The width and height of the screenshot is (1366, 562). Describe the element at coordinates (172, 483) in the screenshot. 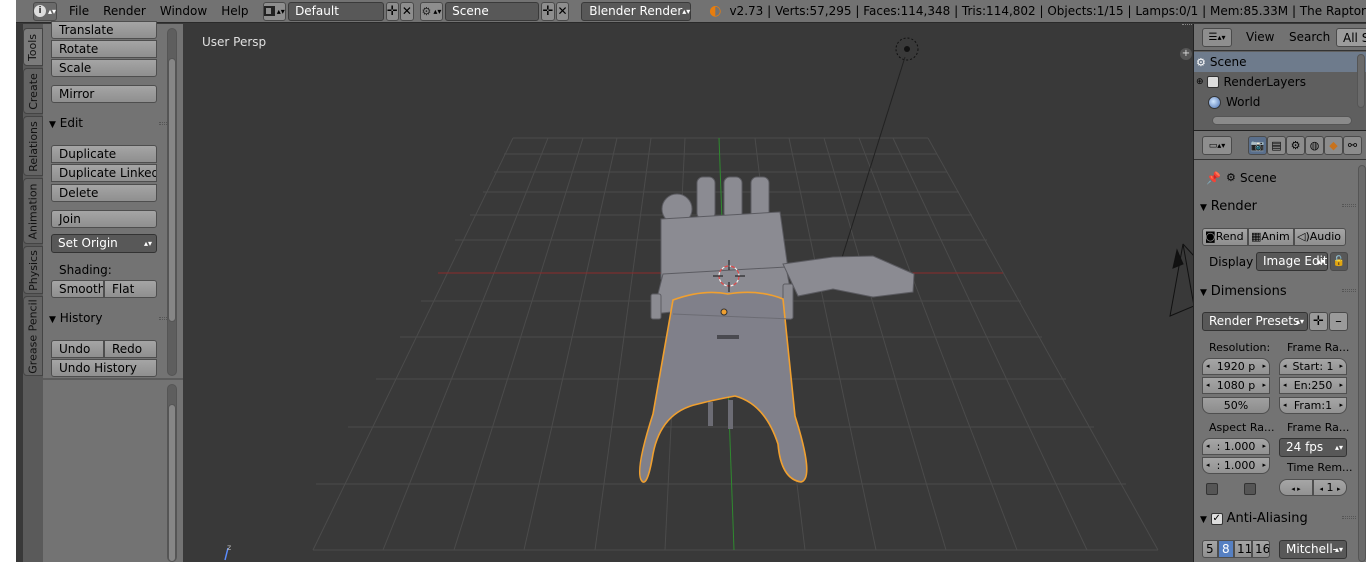

I see `toolshelf-lower-scrollbar-thumb` at that location.